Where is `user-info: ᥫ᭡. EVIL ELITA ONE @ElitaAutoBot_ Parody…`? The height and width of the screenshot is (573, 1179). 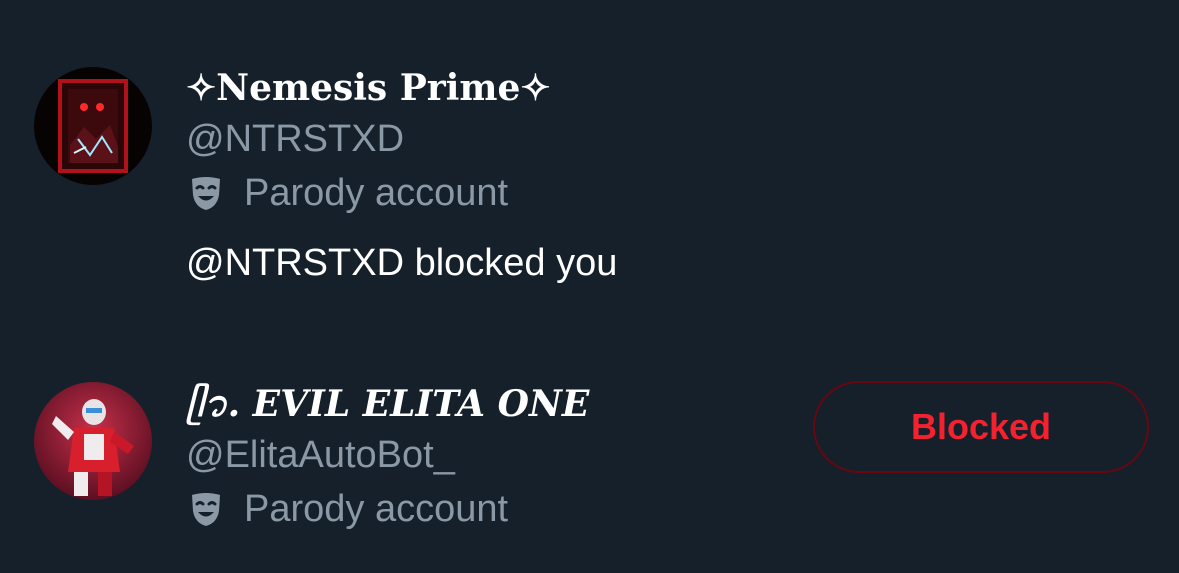
user-info: ᥫ᭡. EVIL ELITA ONE @ElitaAutoBot_ Parody… is located at coordinates (486, 458).